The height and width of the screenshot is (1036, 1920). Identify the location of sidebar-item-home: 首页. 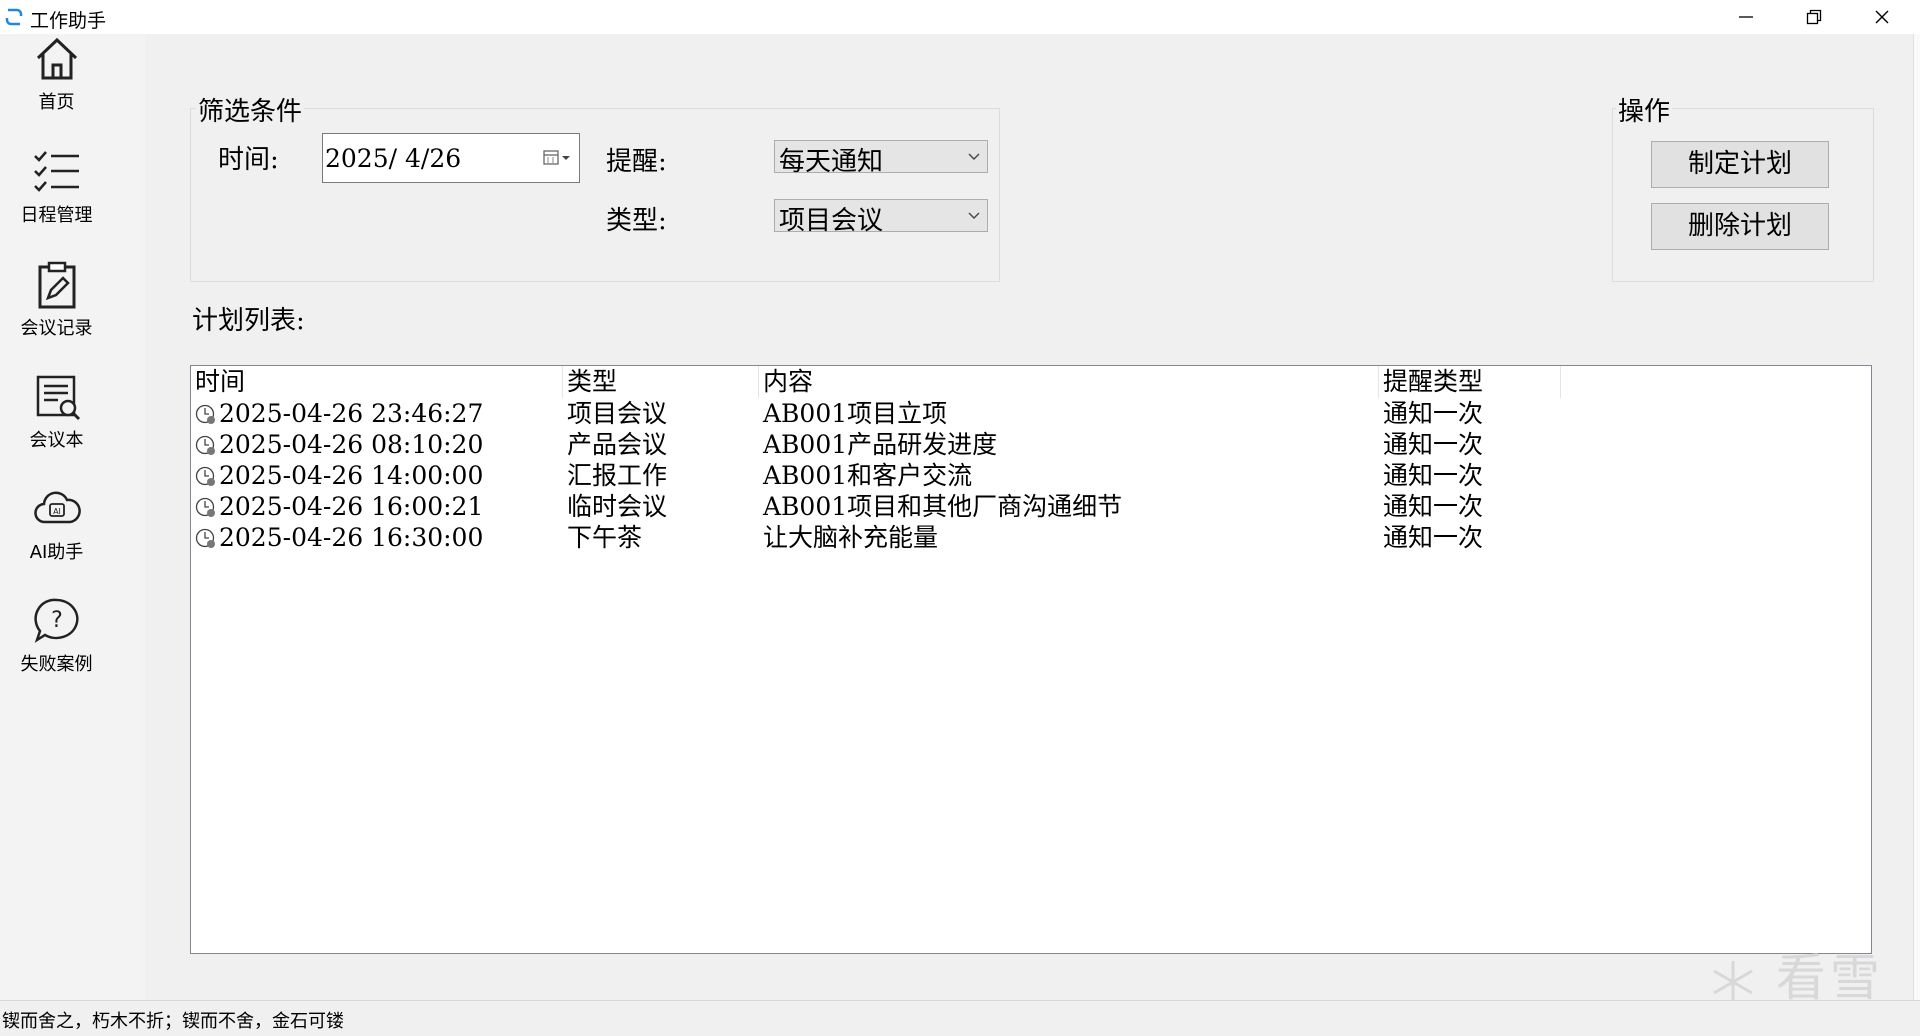
(56, 84).